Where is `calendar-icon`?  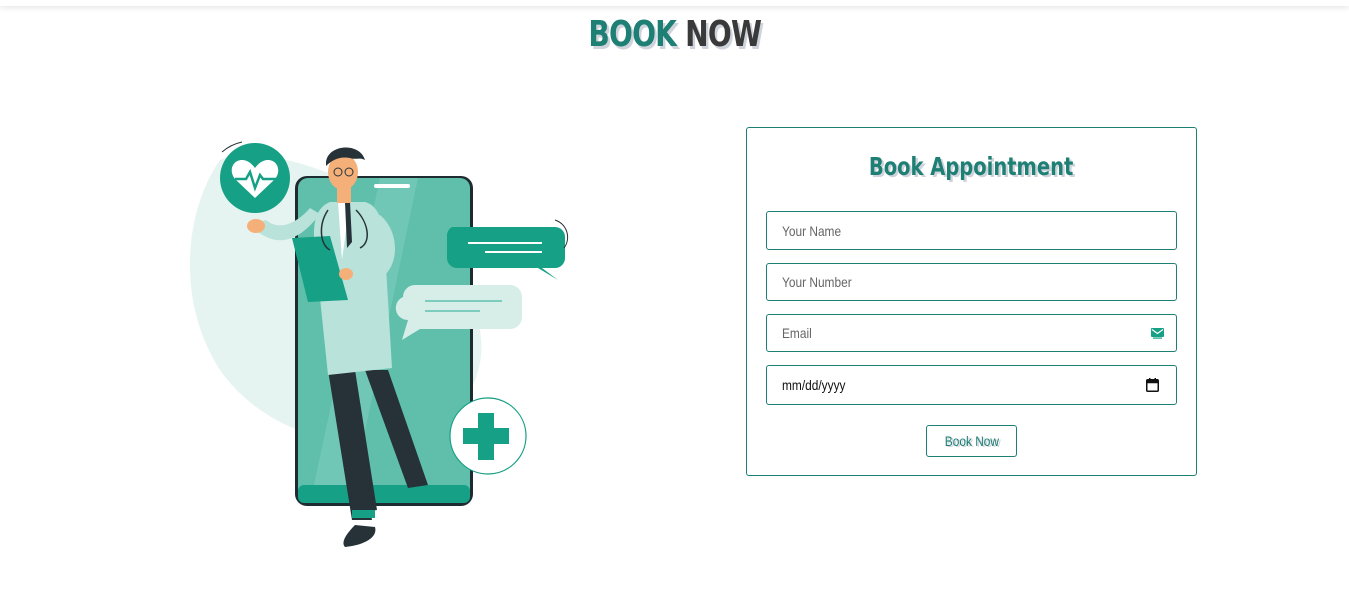
calendar-icon is located at coordinates (1152, 385).